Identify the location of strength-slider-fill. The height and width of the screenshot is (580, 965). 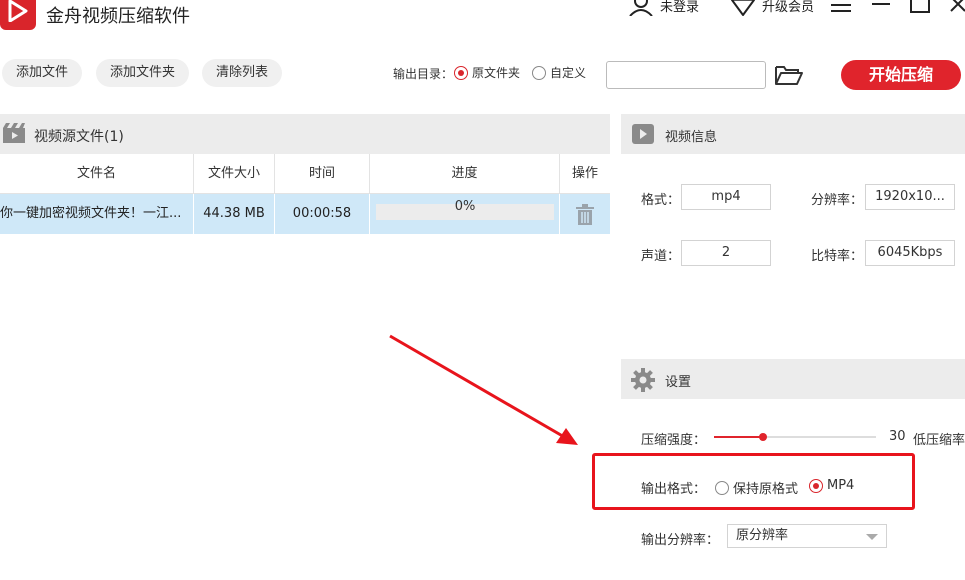
(738, 437).